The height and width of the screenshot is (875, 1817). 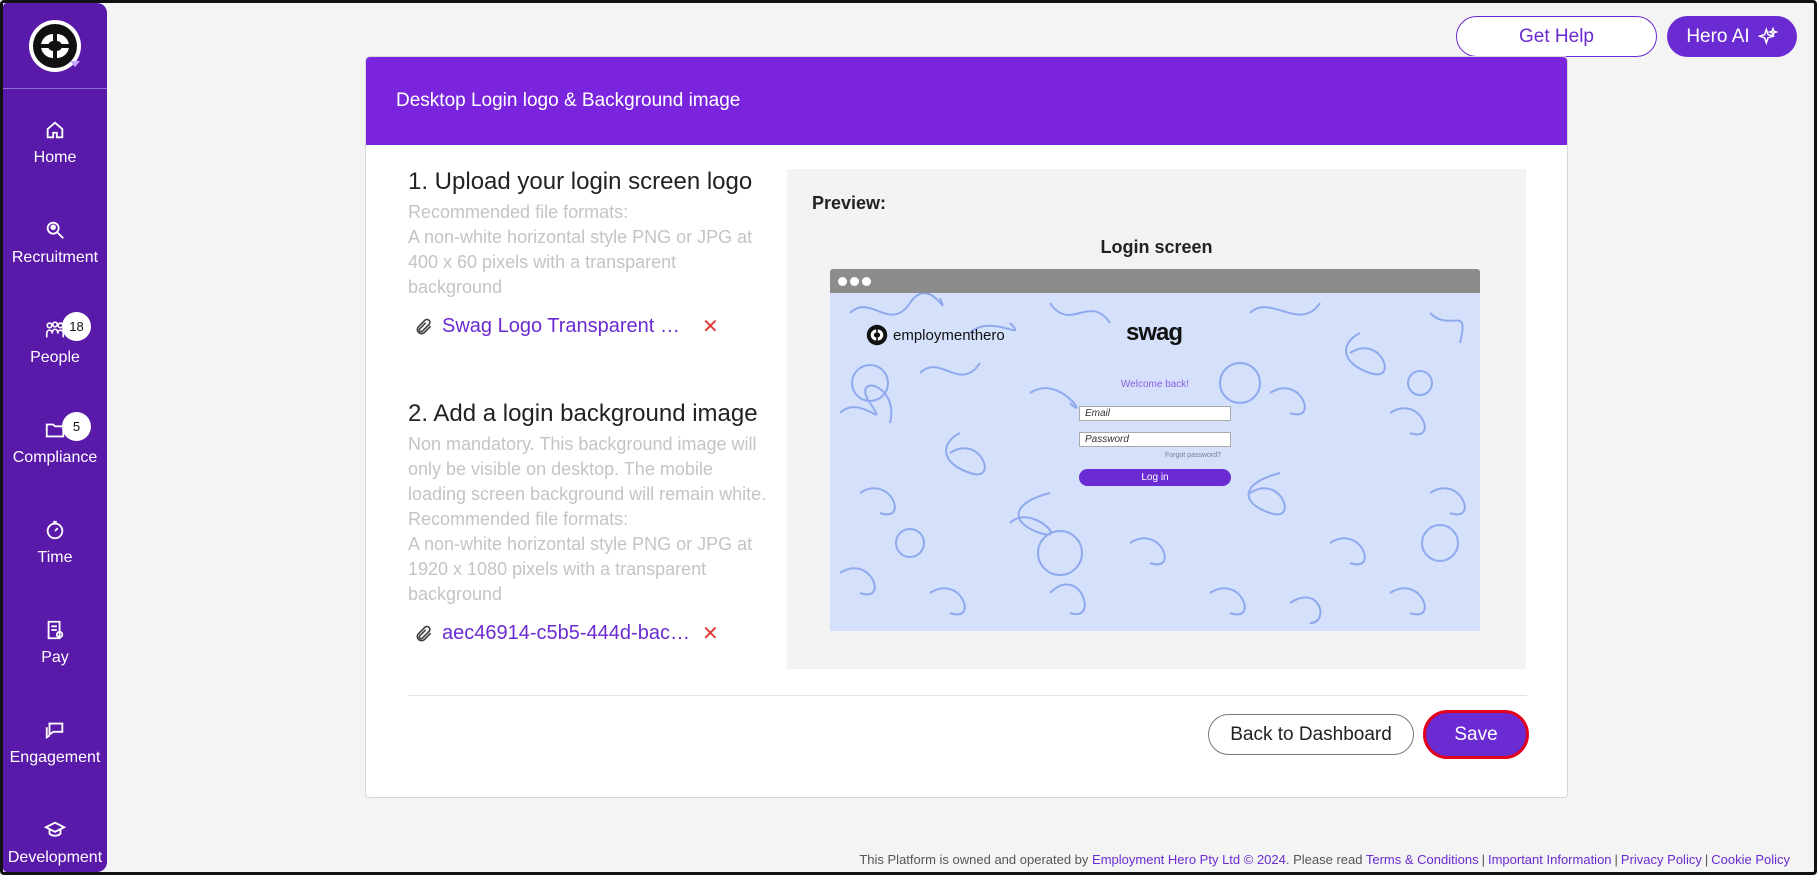 I want to click on back-to-dashboard-button: Back to Dashboard, so click(x=1311, y=734).